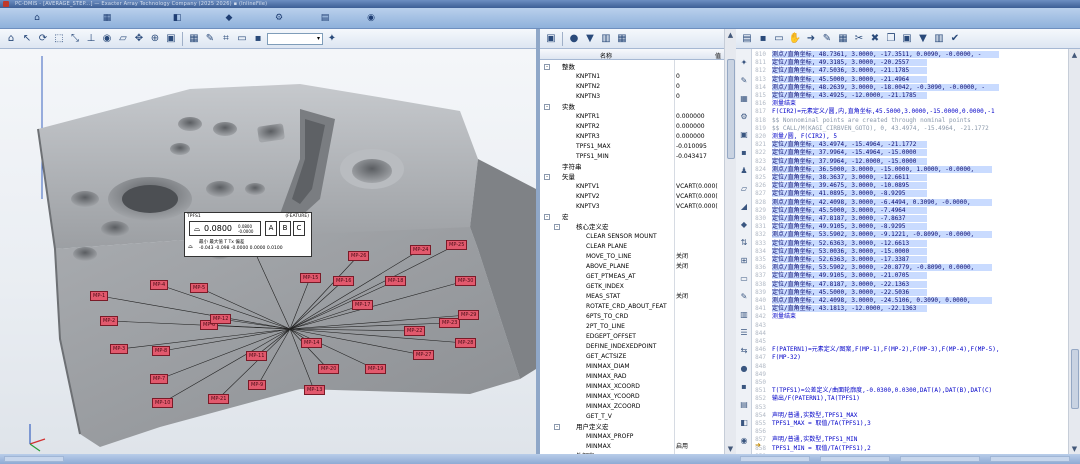 This screenshot has height=464, width=1080. Describe the element at coordinates (875, 39) in the screenshot. I see `delete-icon: ✖` at that location.